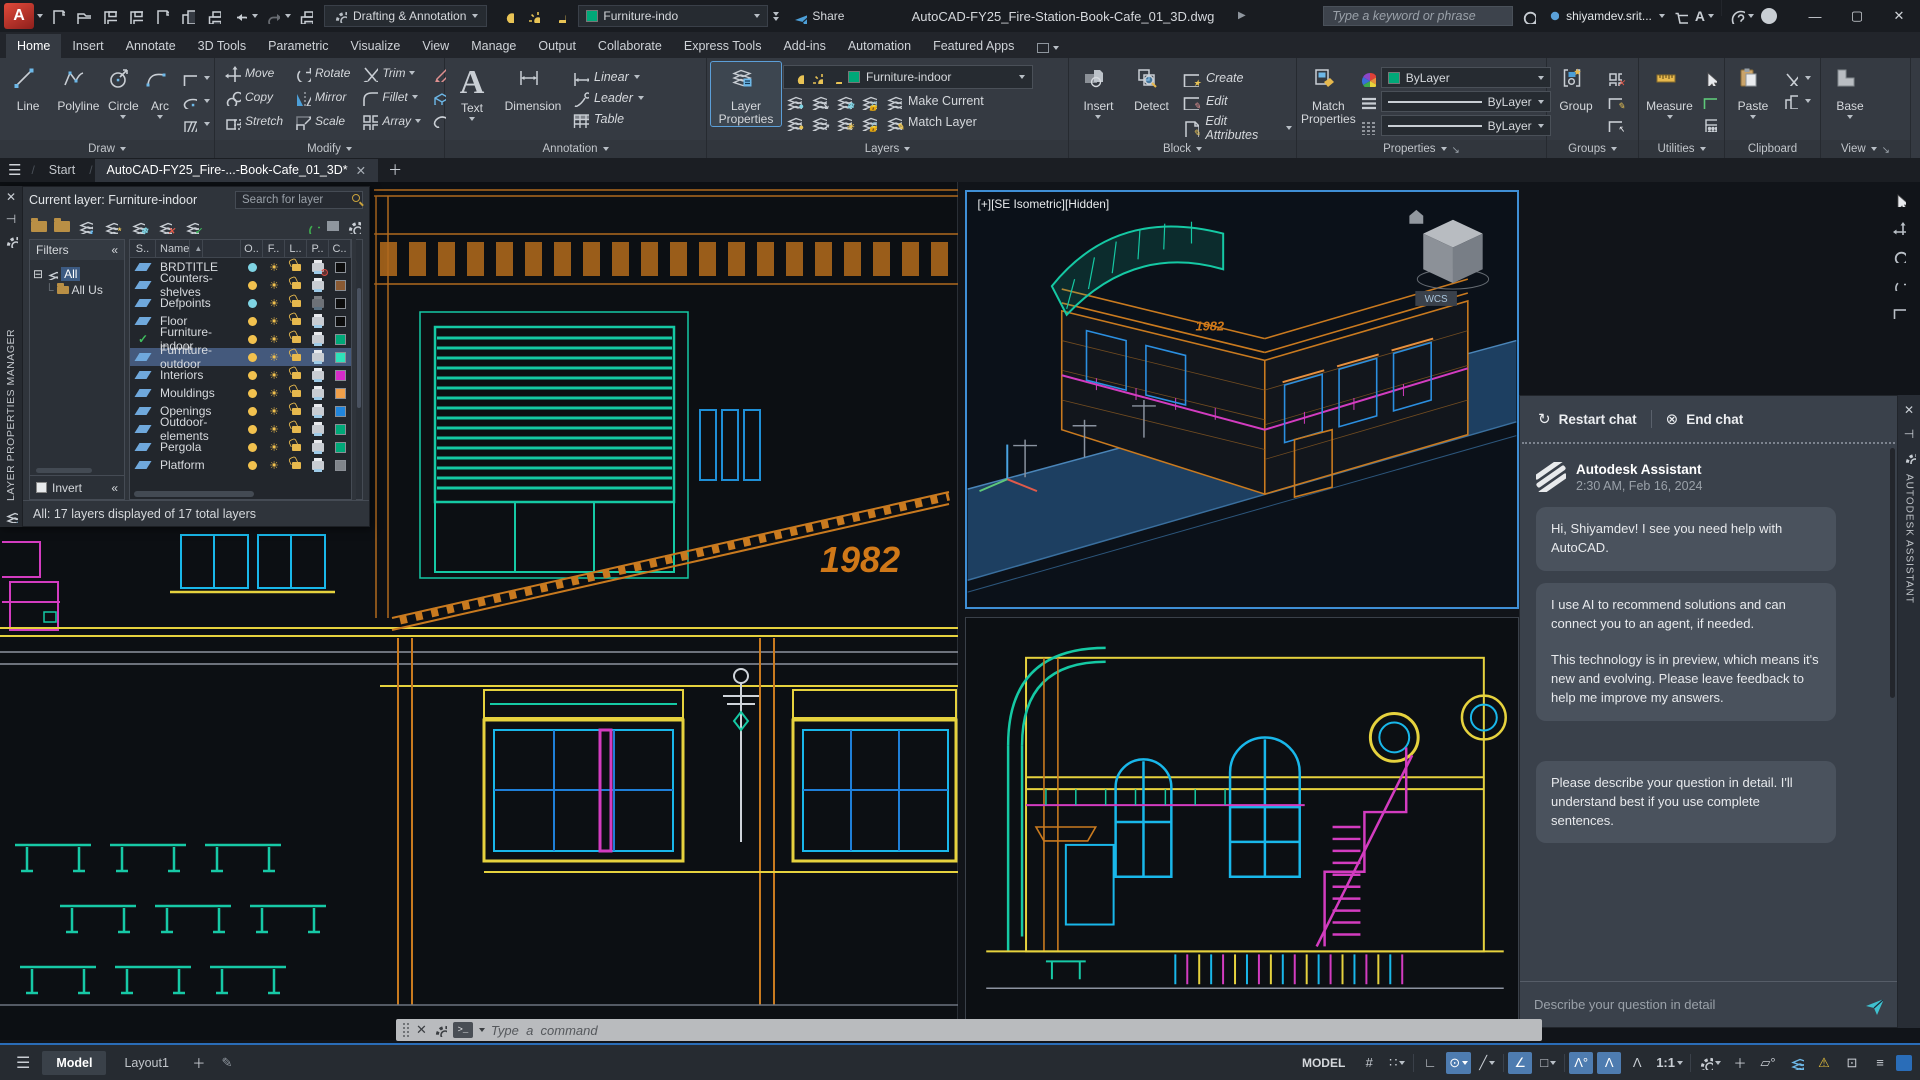 The height and width of the screenshot is (1080, 1920). What do you see at coordinates (1669, 1063) in the screenshot?
I see `annotation-scale: 1:1` at bounding box center [1669, 1063].